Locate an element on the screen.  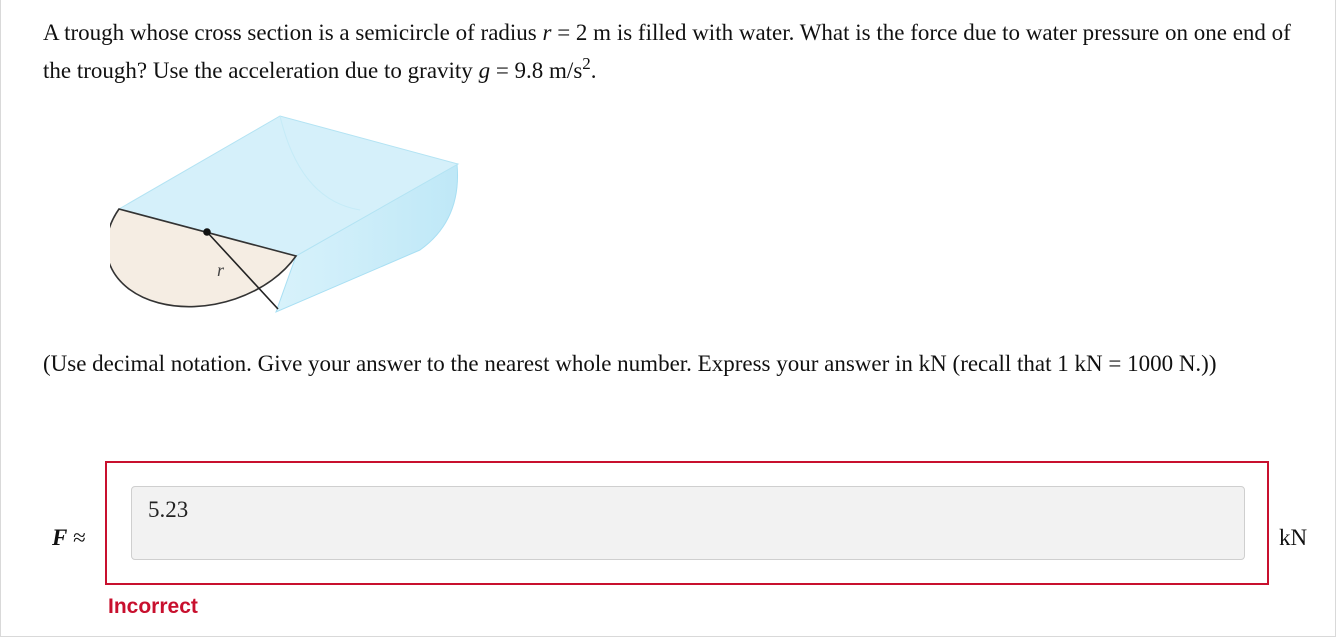
approx-symbol: ≈ is located at coordinates (76, 537).